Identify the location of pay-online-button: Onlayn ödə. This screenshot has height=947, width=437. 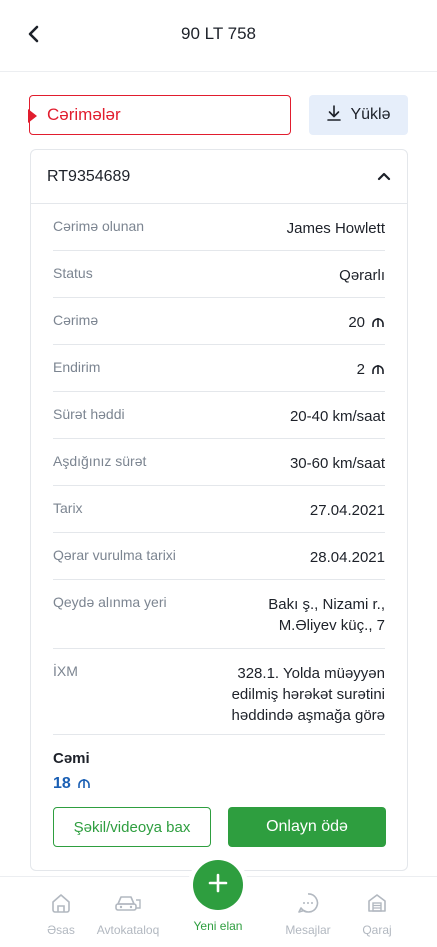
(307, 827).